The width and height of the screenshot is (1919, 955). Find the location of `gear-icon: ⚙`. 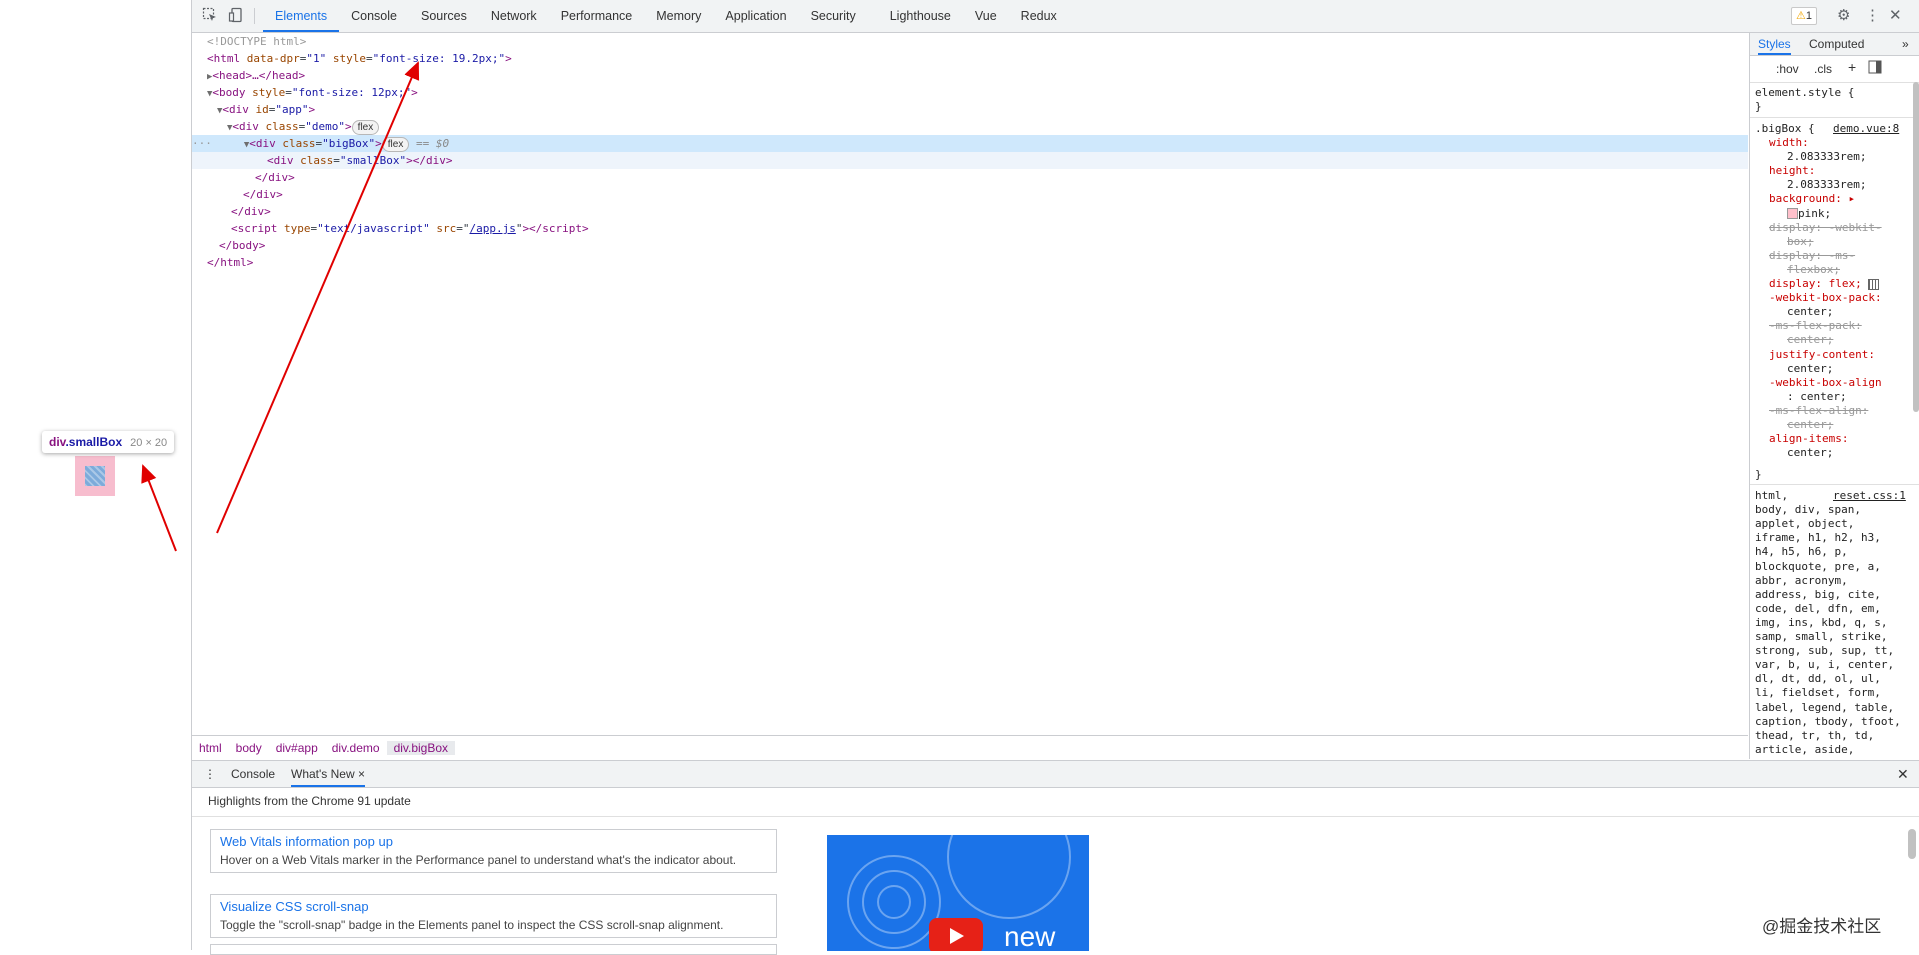

gear-icon: ⚙ is located at coordinates (1843, 16).